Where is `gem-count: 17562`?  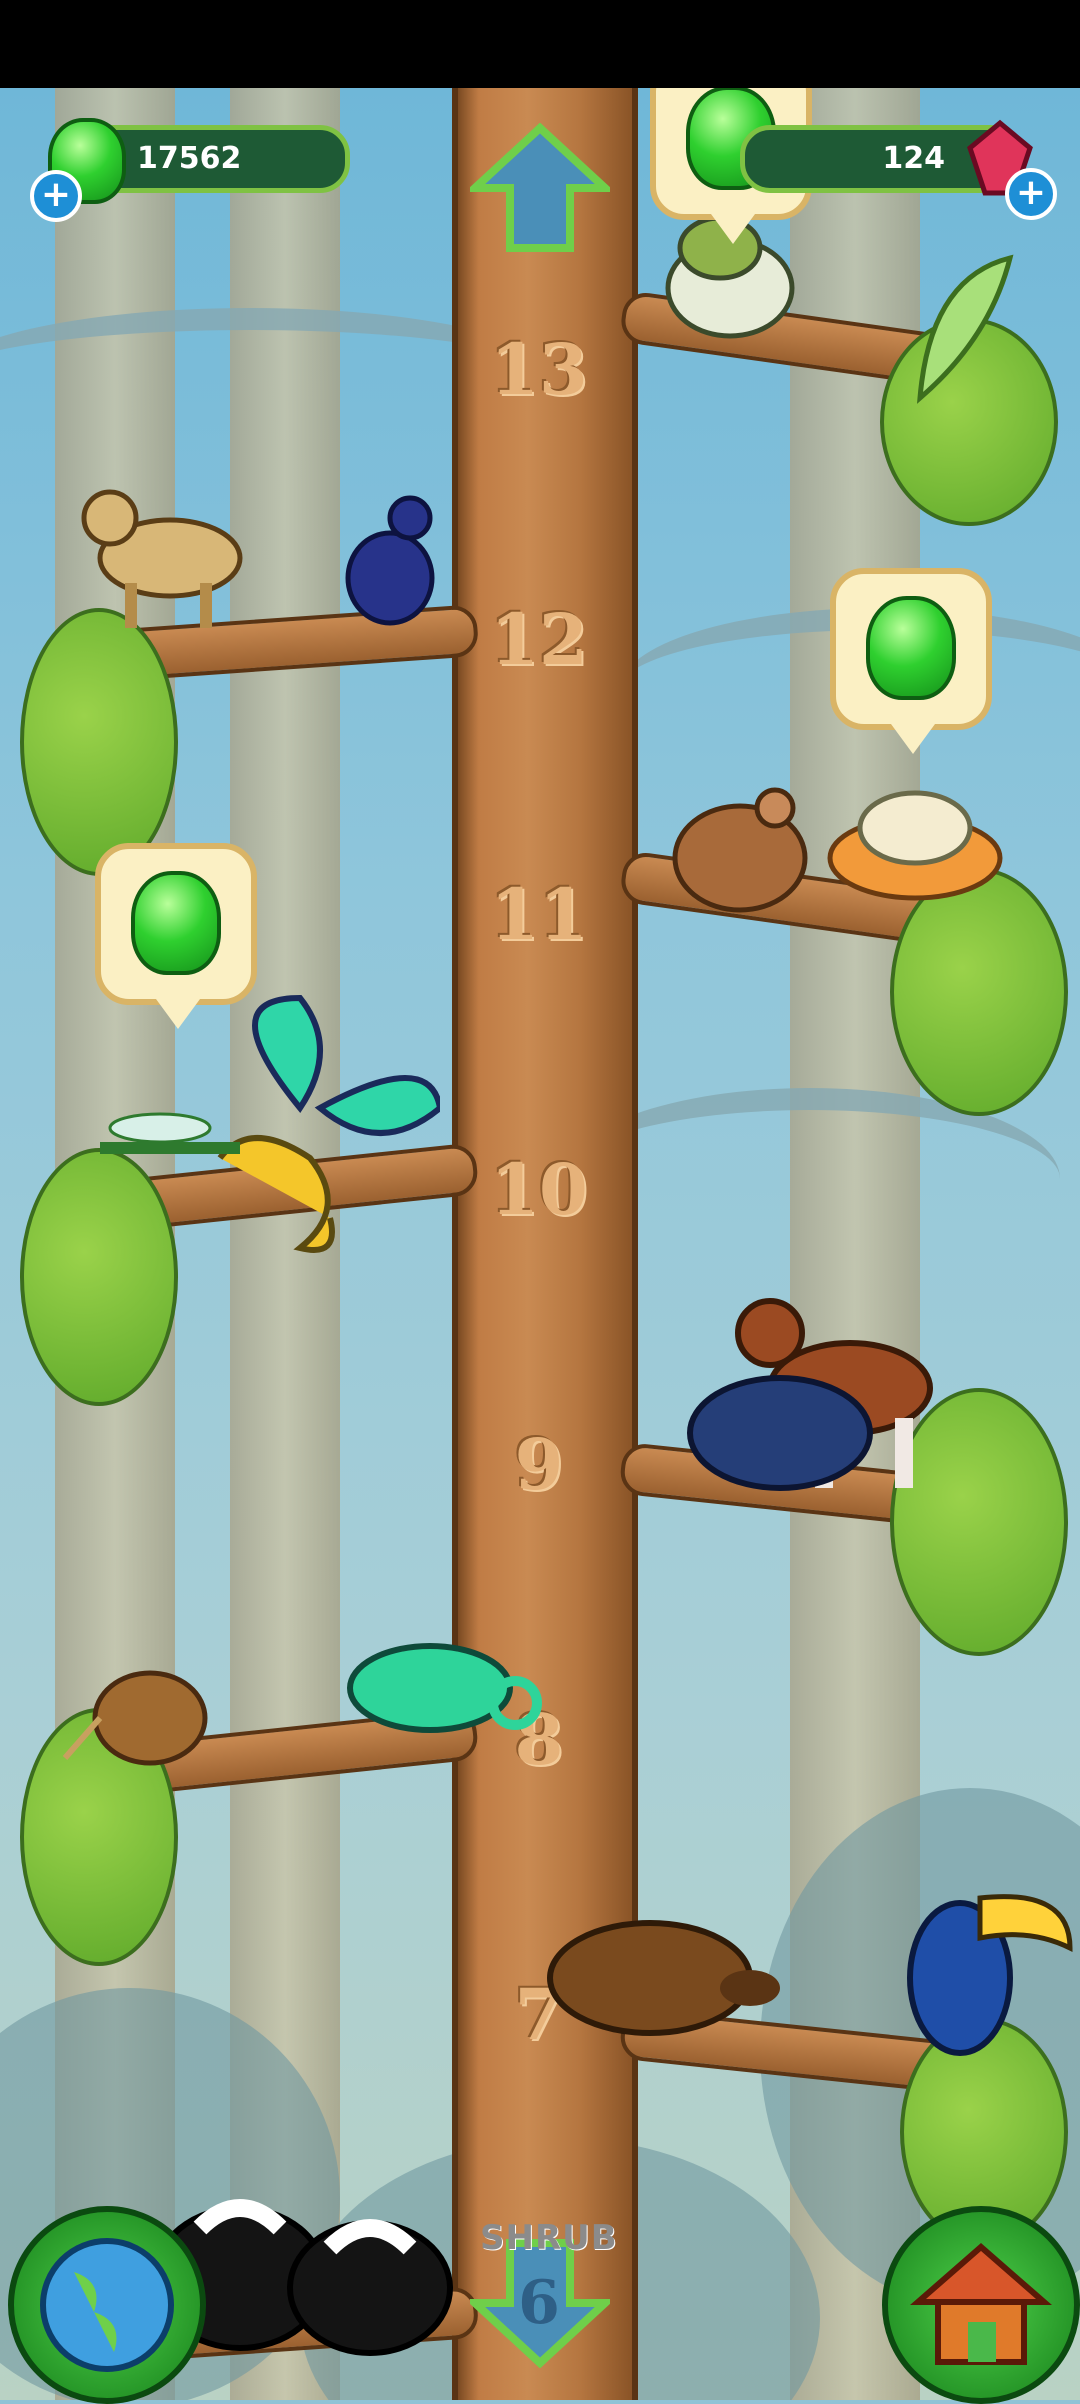 gem-count: 17562 is located at coordinates (189, 158).